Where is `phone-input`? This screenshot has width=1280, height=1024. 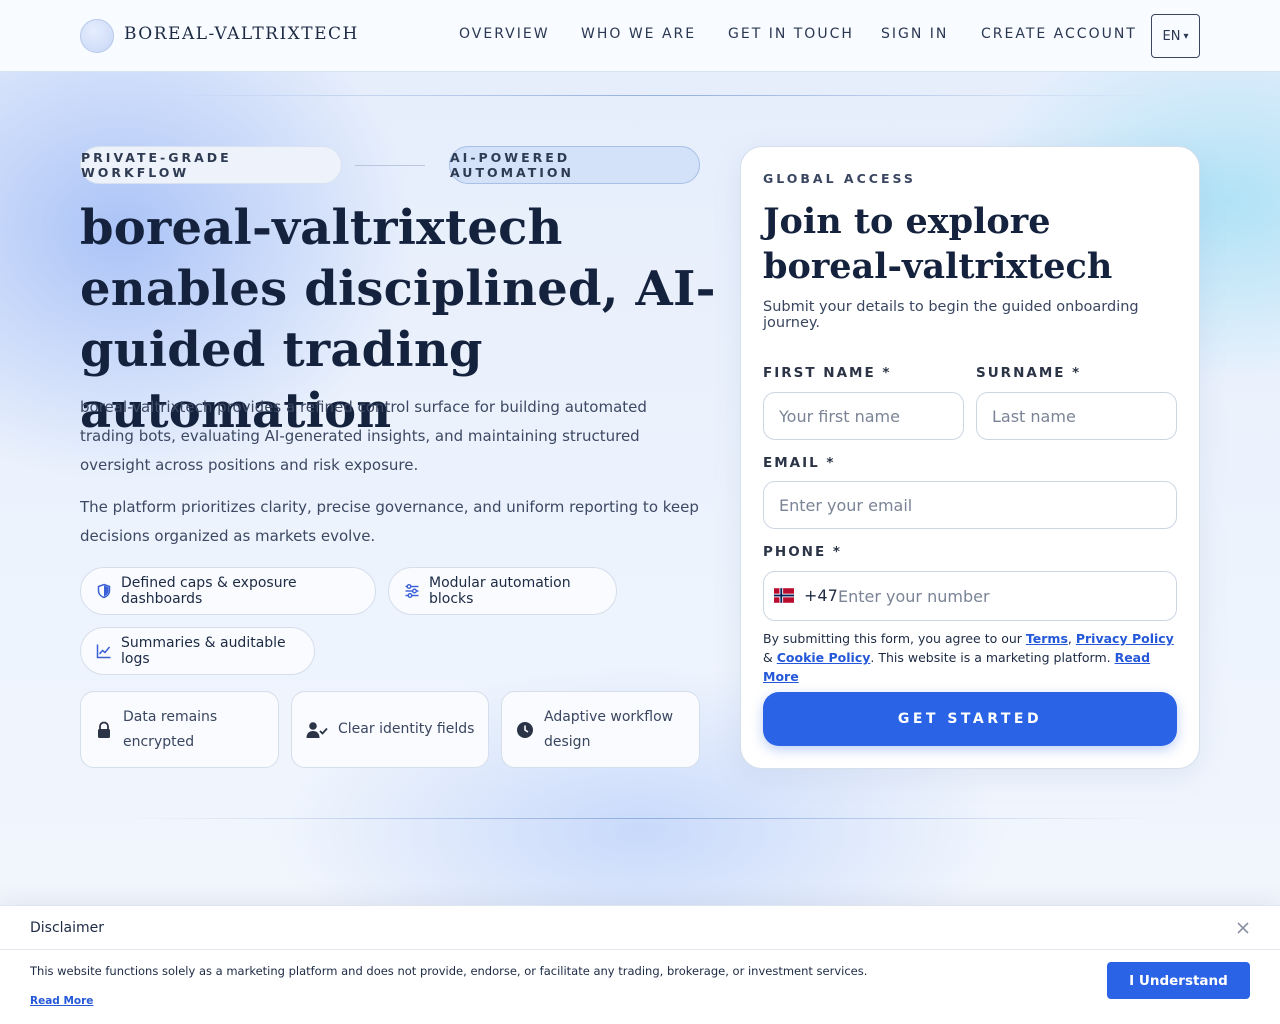
phone-input is located at coordinates (1003, 596).